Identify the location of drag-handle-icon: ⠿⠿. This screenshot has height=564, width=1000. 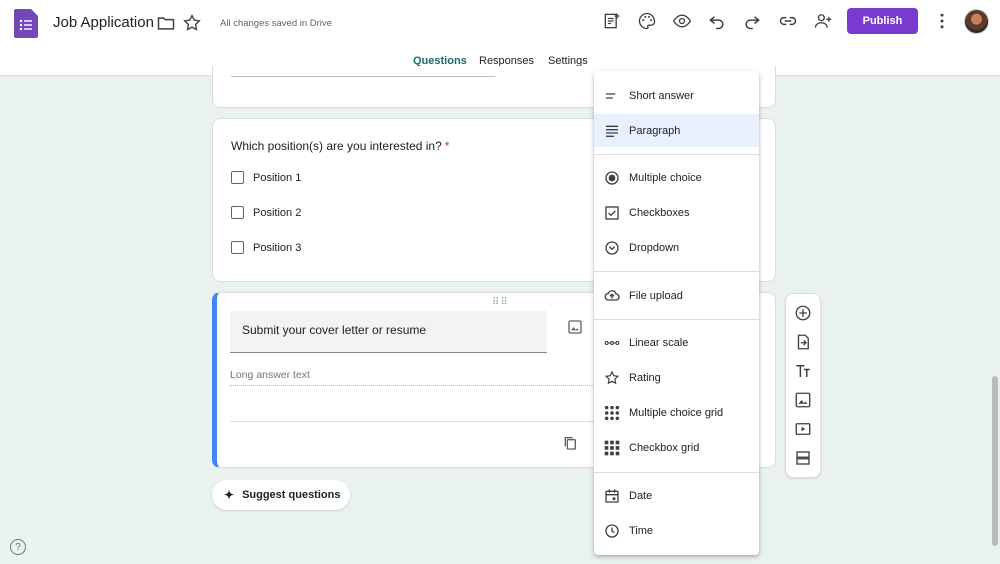
(500, 302).